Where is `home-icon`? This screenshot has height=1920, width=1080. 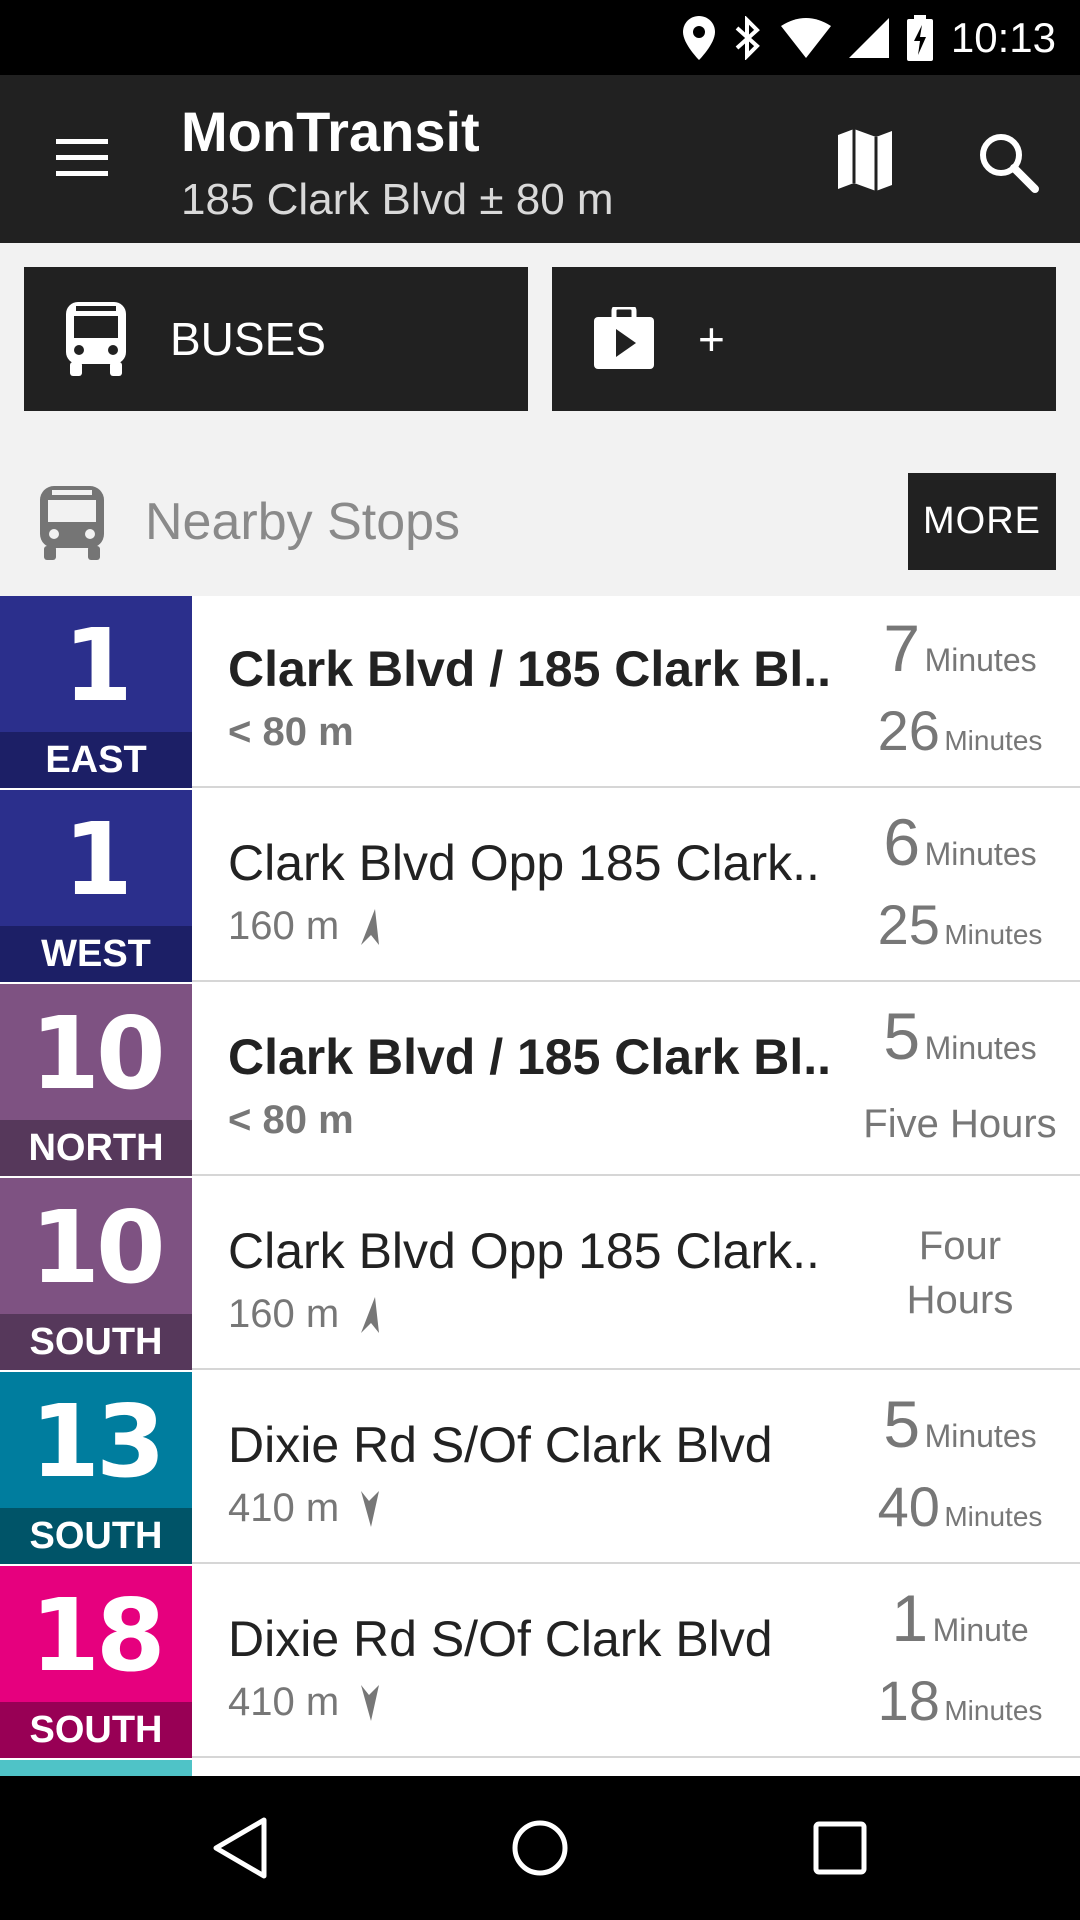
home-icon is located at coordinates (540, 1848).